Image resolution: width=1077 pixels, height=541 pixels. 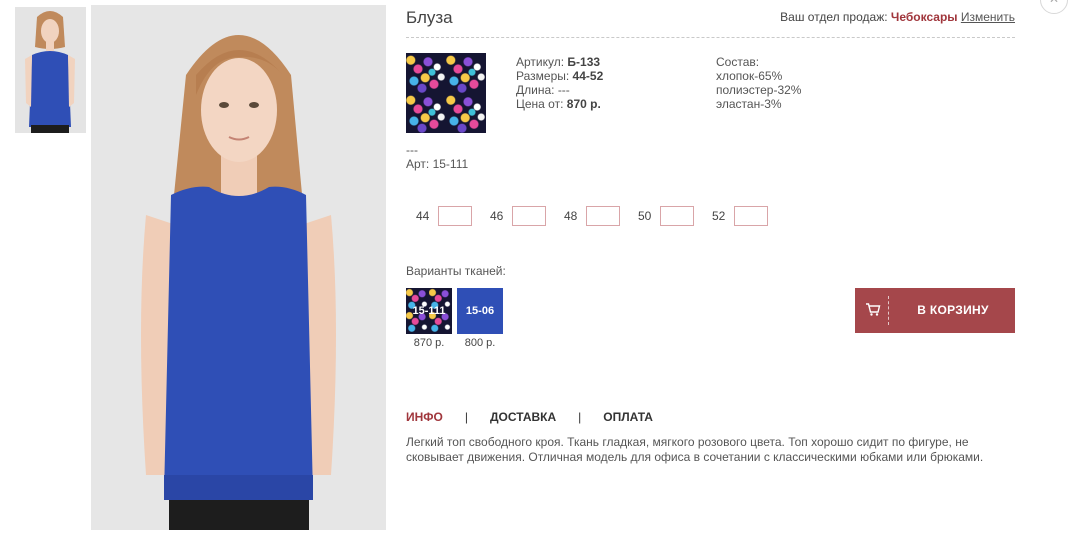 I want to click on size-50-quantity-input, so click(x=677, y=216).